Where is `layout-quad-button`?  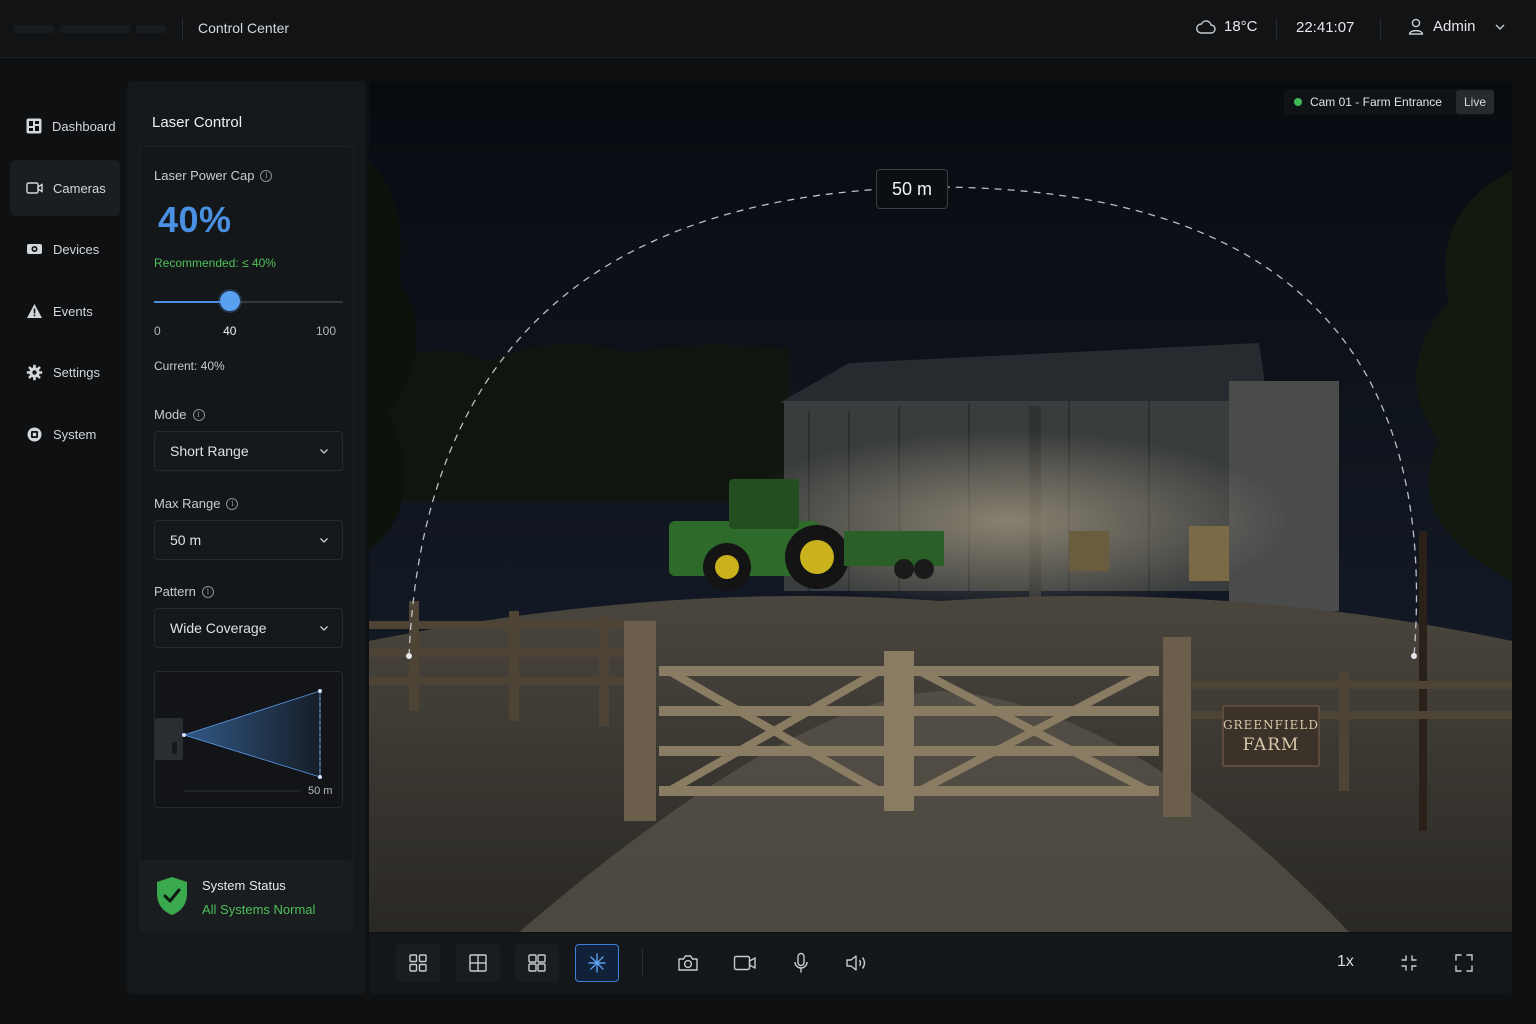
layout-quad-button is located at coordinates (478, 963).